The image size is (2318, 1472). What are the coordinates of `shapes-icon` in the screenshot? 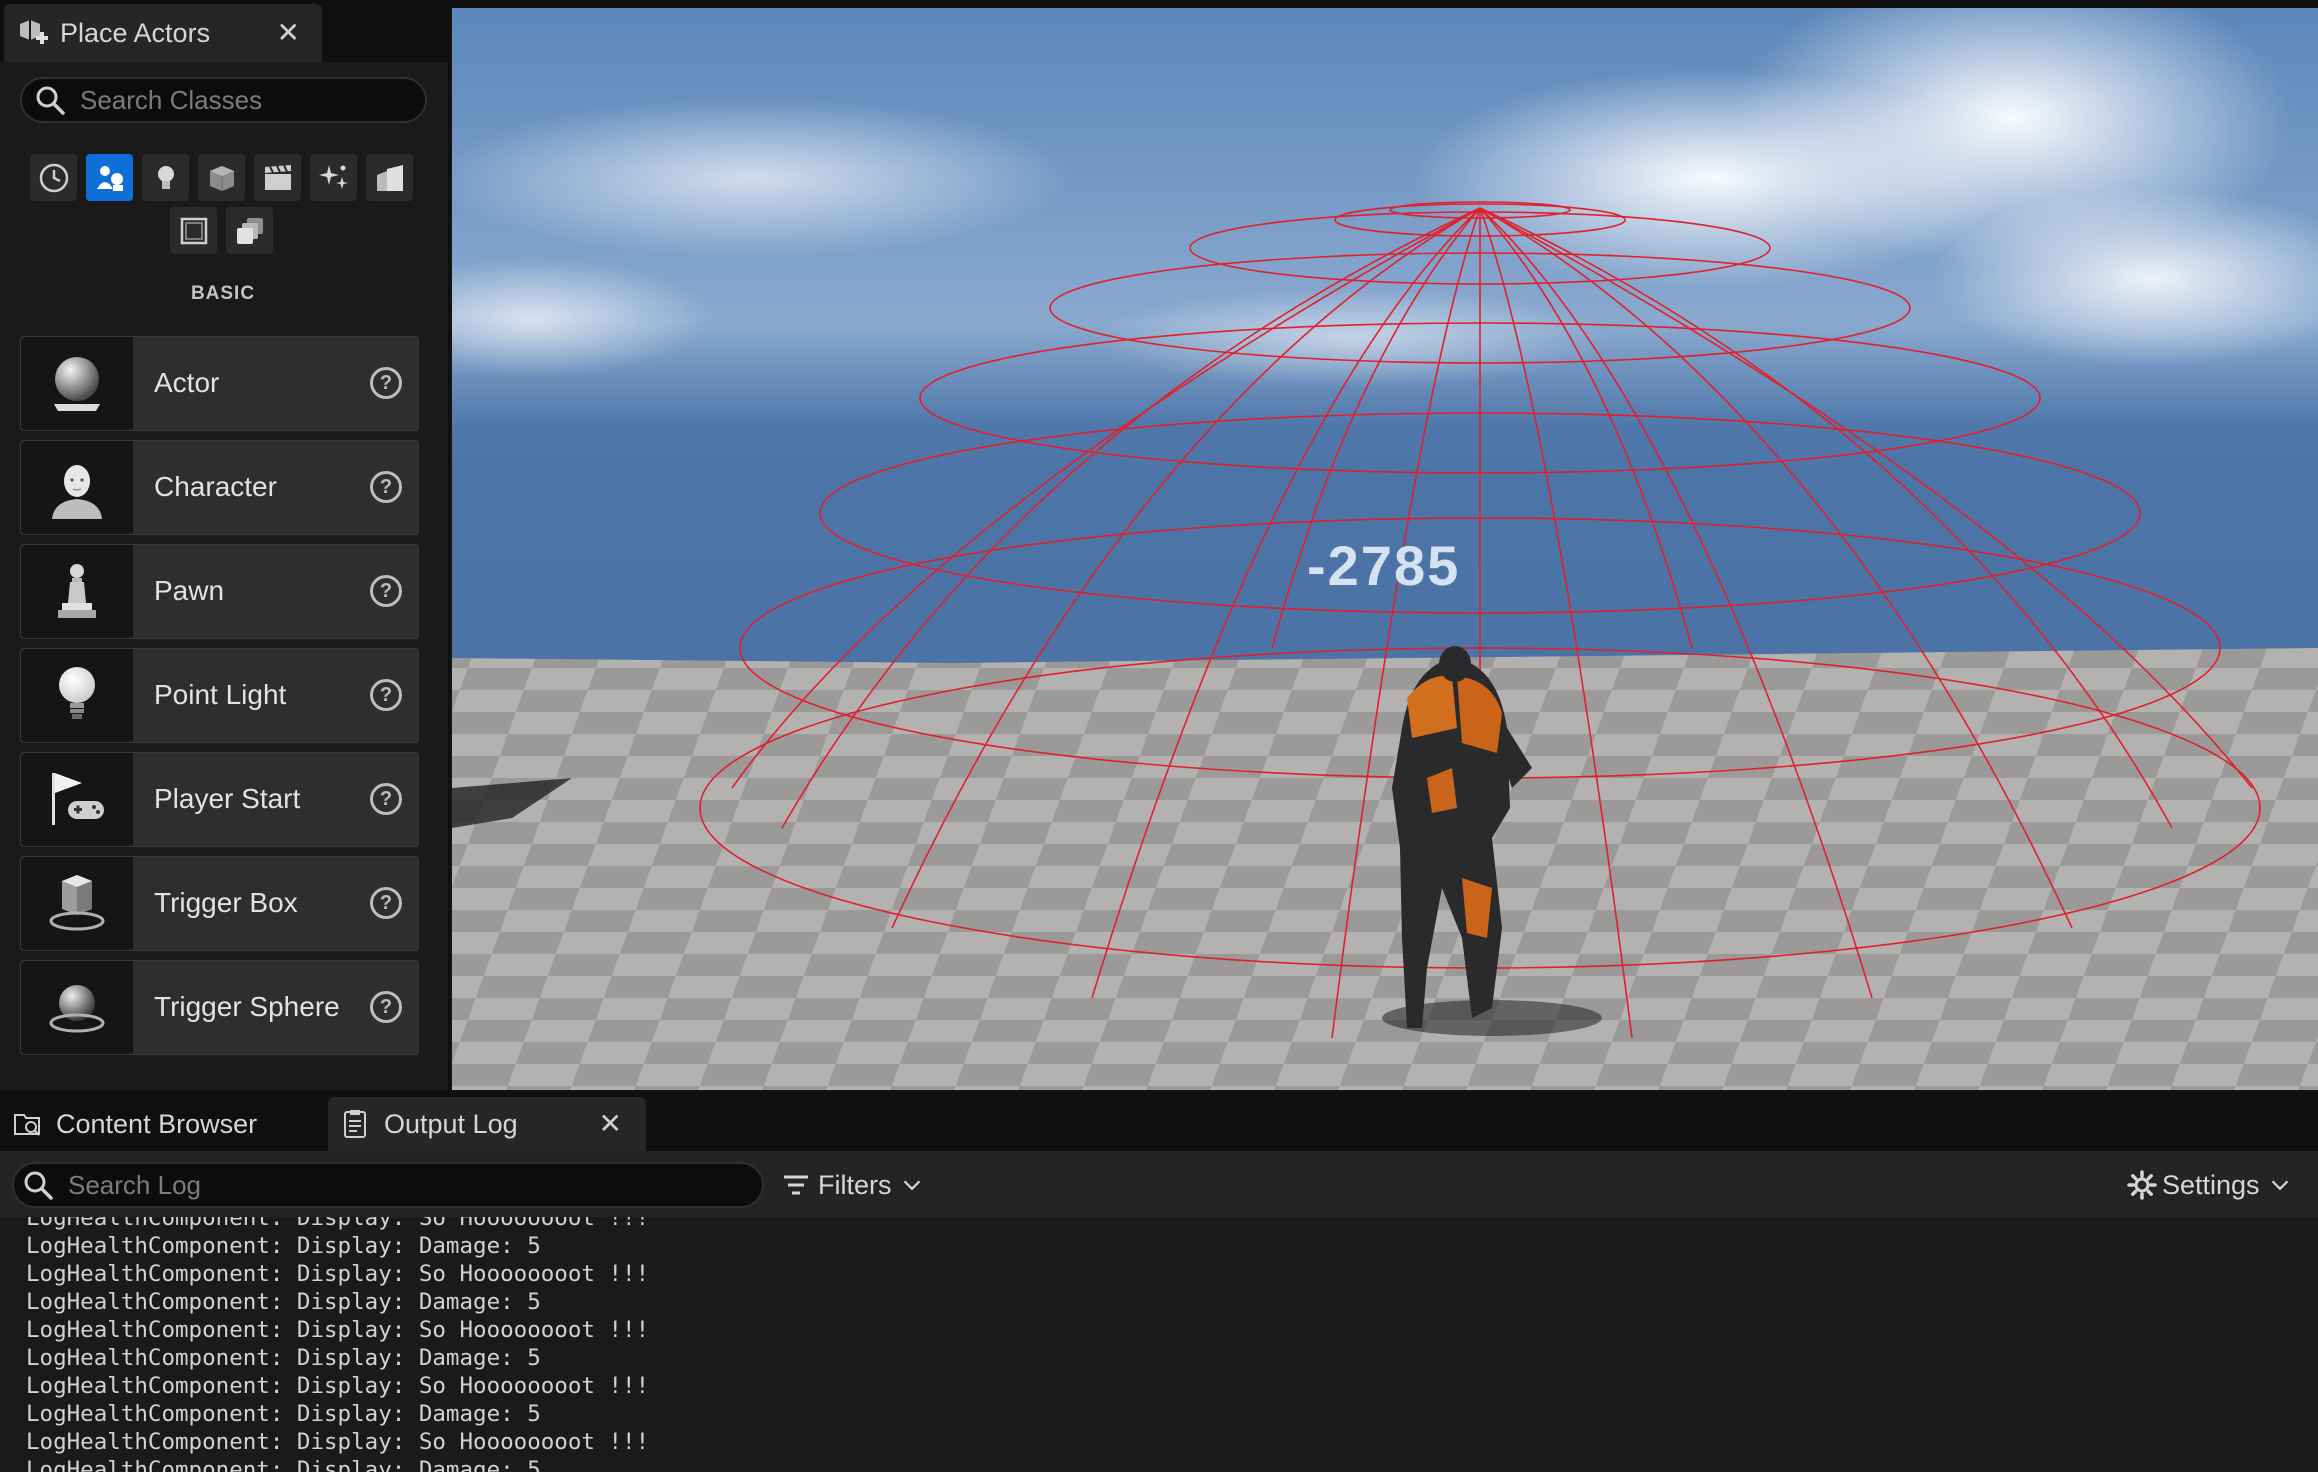 It's located at (221, 178).